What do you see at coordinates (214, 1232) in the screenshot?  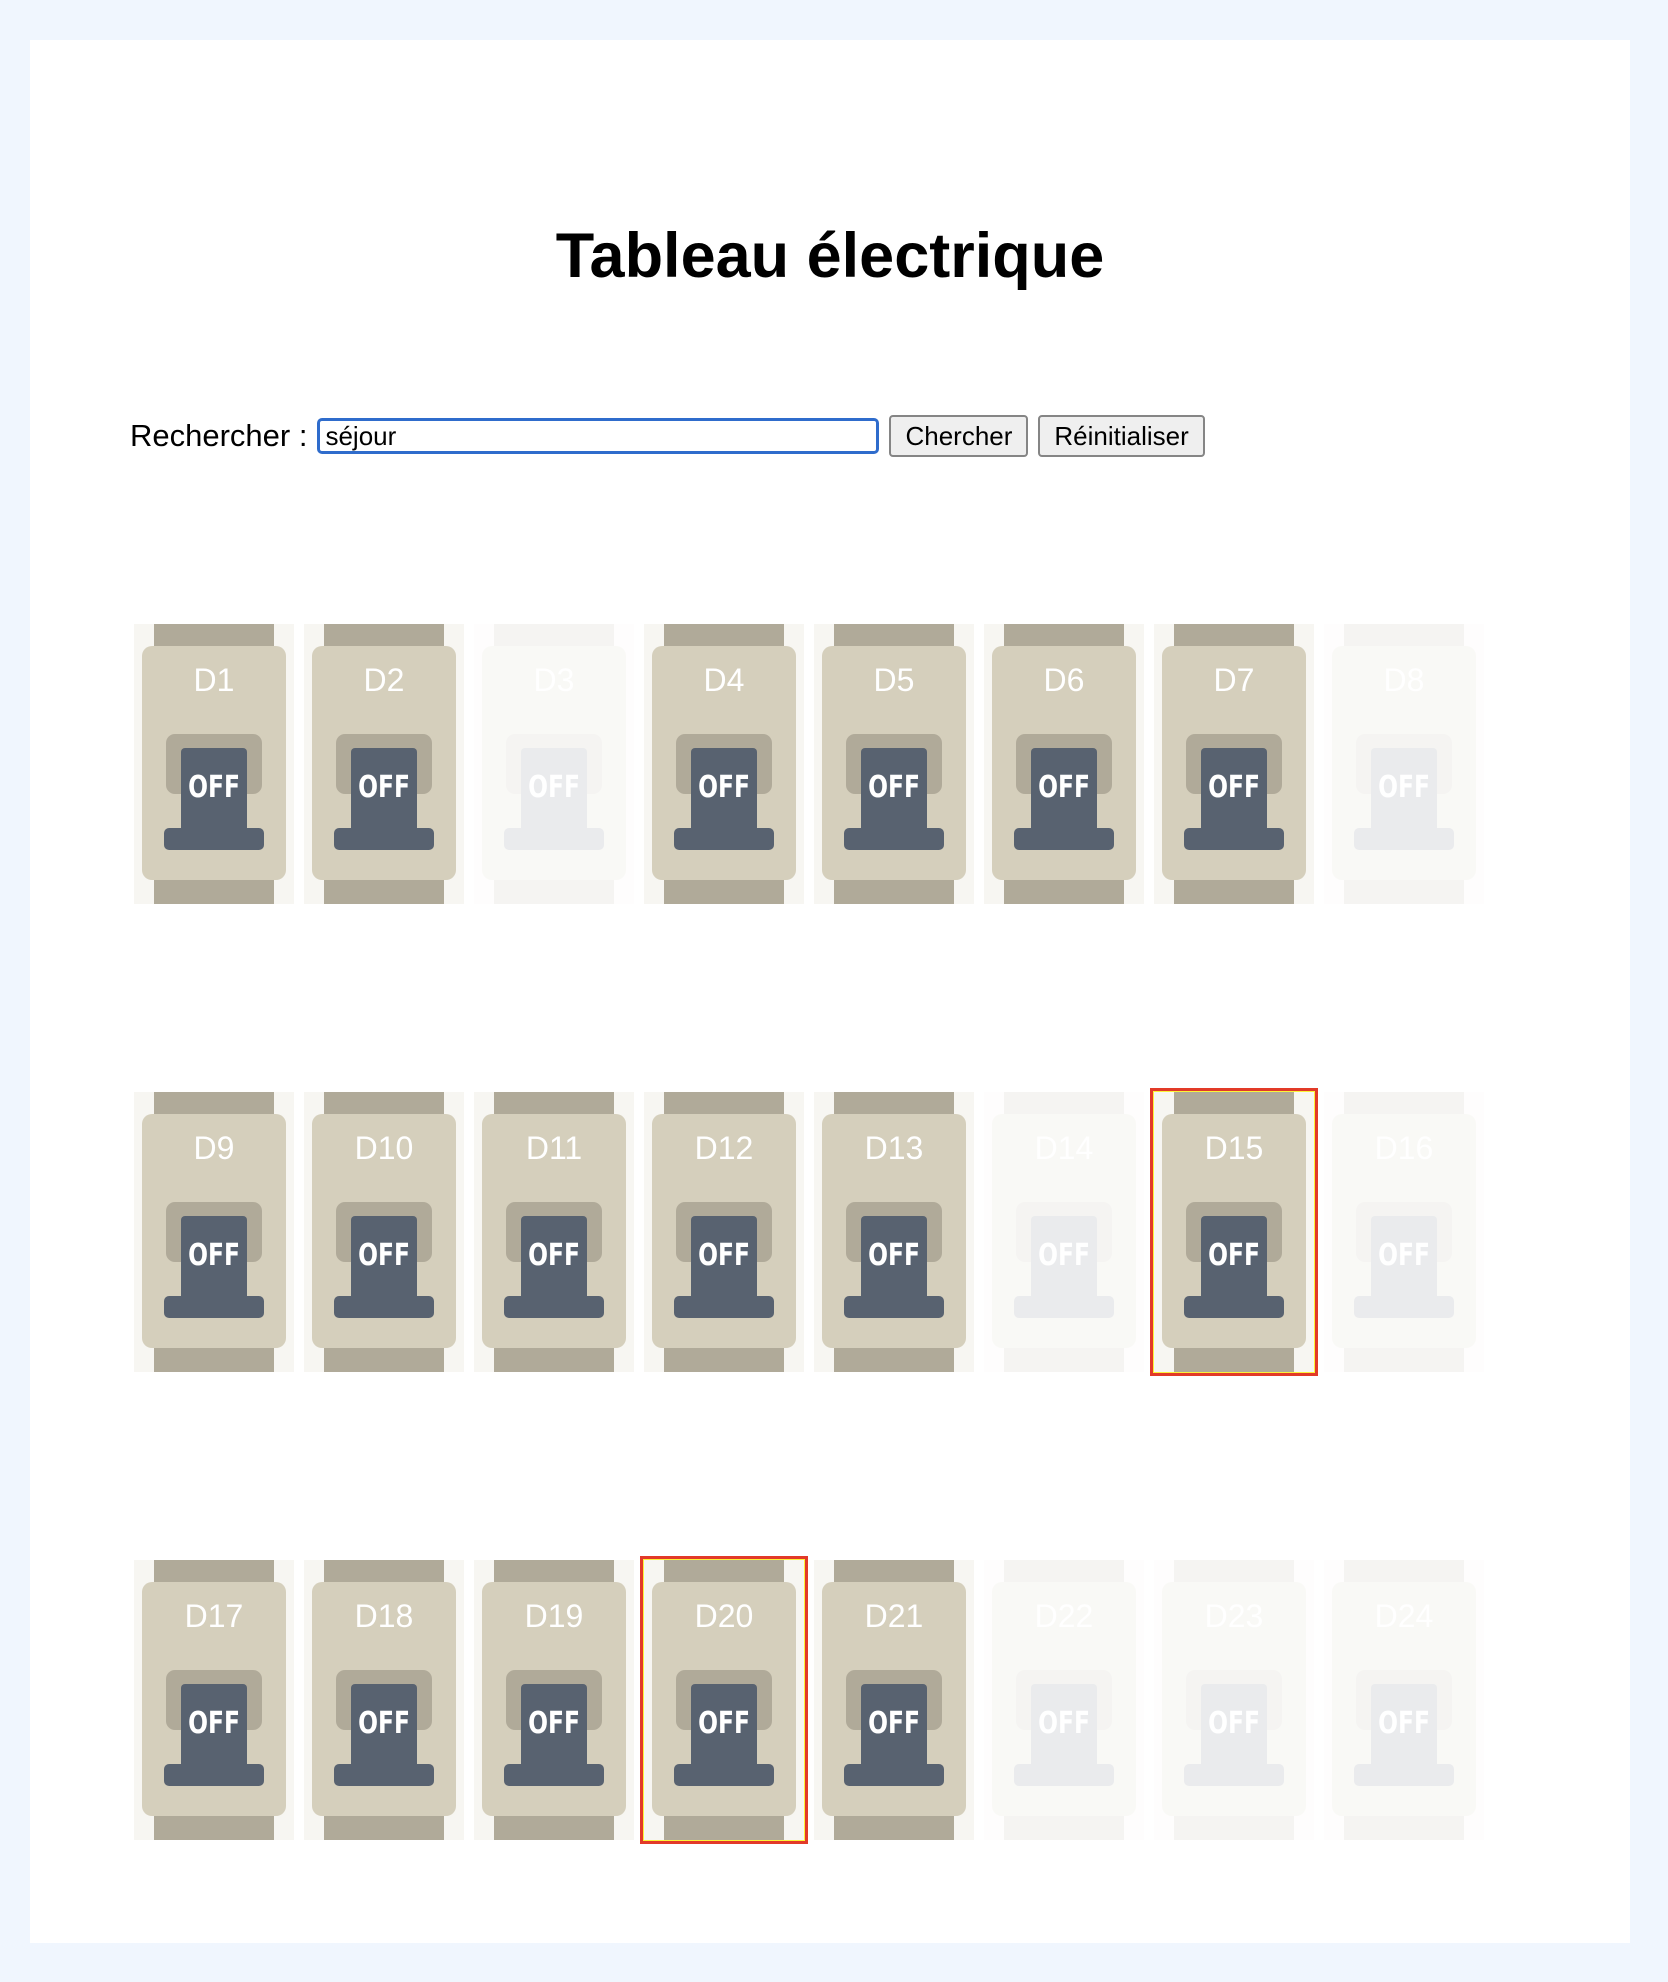 I see `breaker-d9: D9 OFF` at bounding box center [214, 1232].